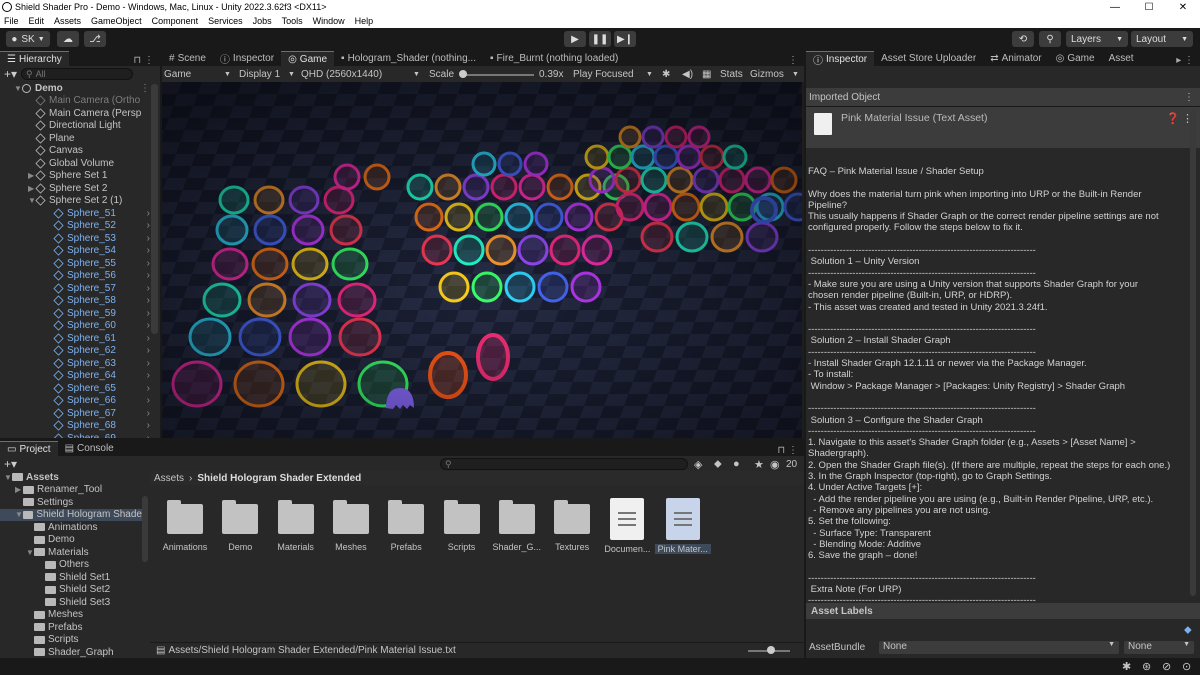 The image size is (1200, 675). I want to click on hierarchy-item-sphere: Sphere_68 ›, so click(75, 426).